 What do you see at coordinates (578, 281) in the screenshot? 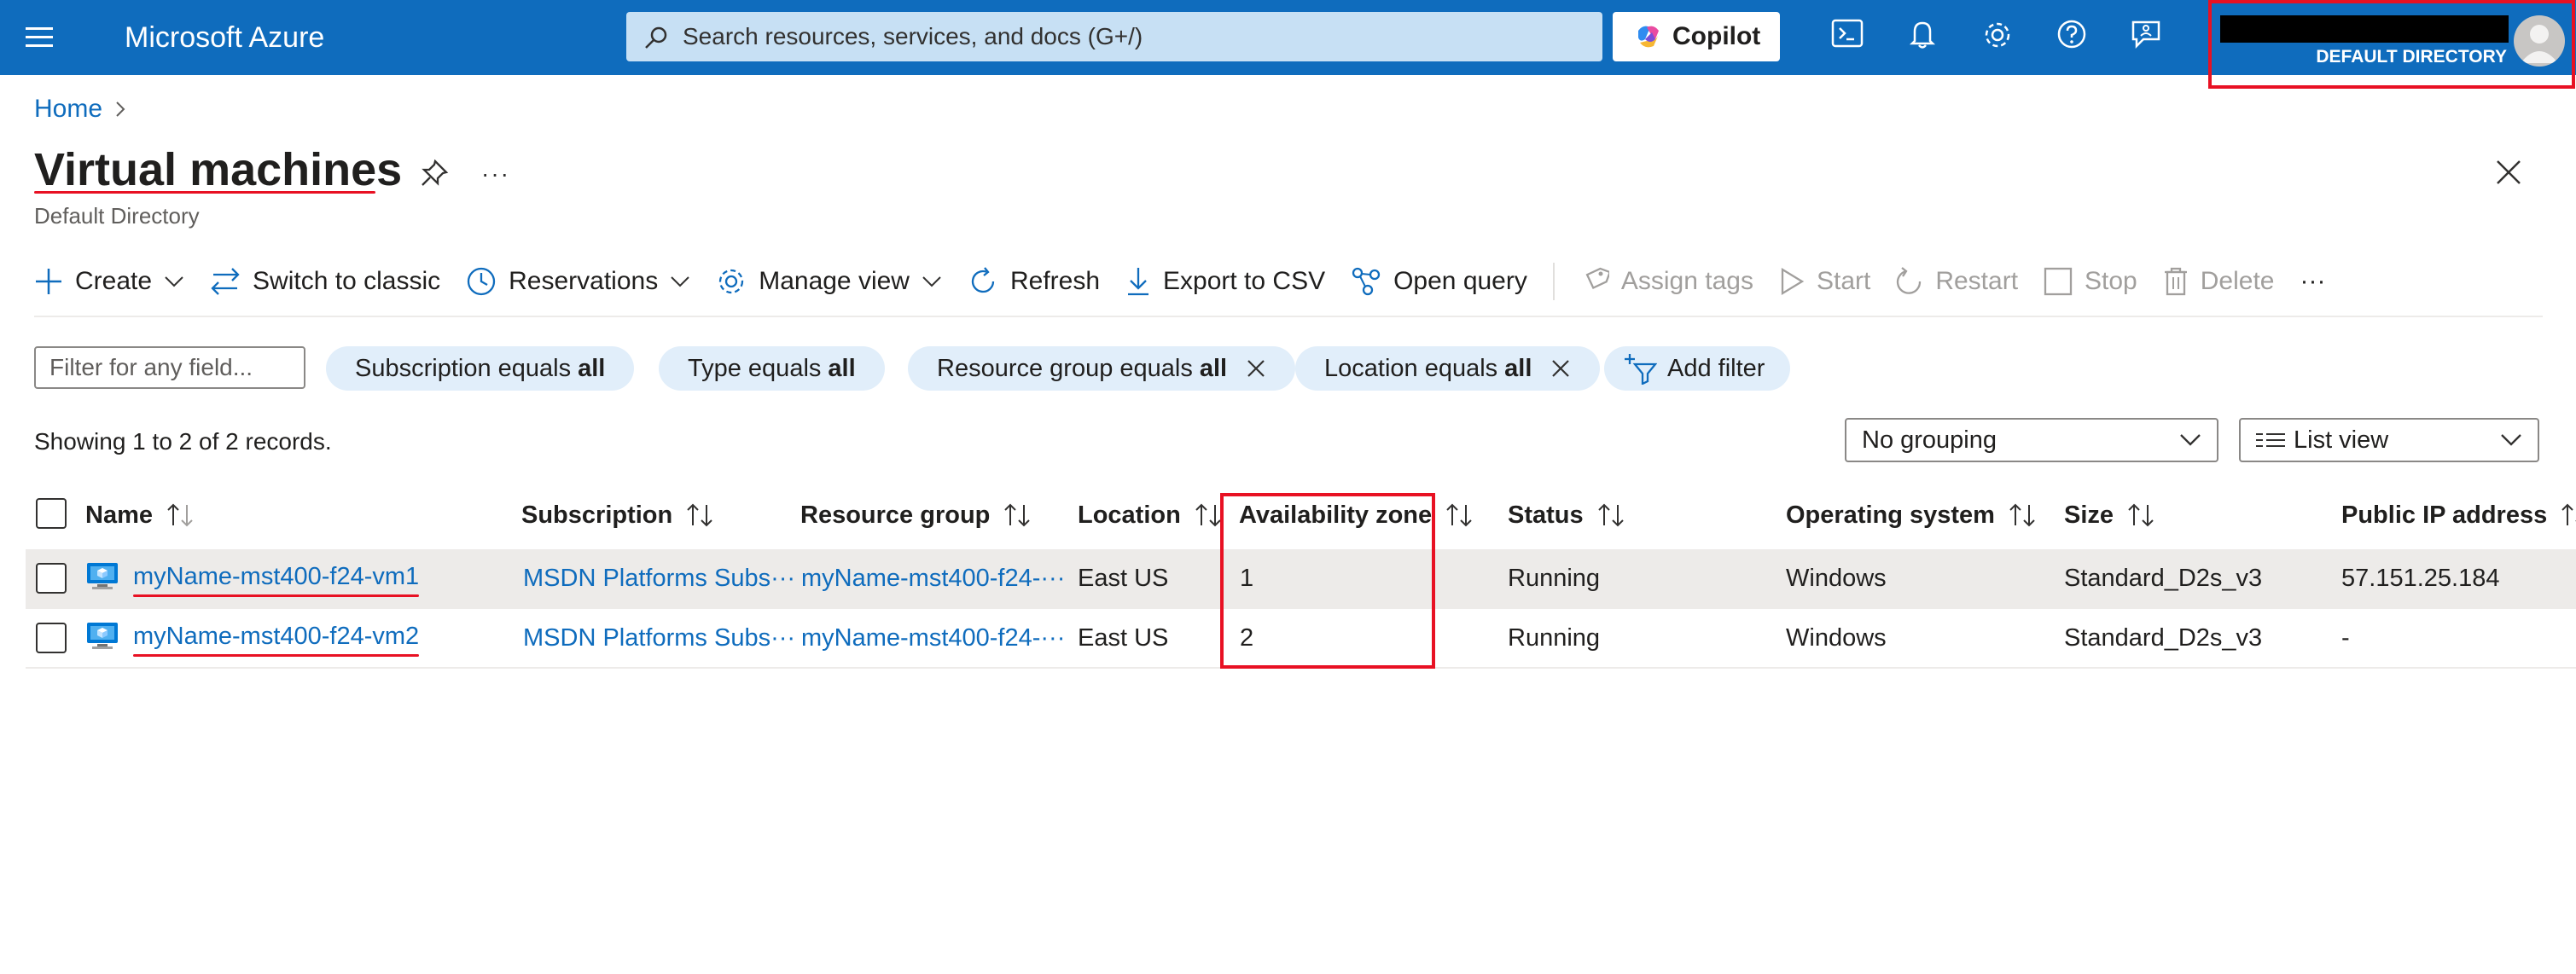
I see `reservations-button: Reservations` at bounding box center [578, 281].